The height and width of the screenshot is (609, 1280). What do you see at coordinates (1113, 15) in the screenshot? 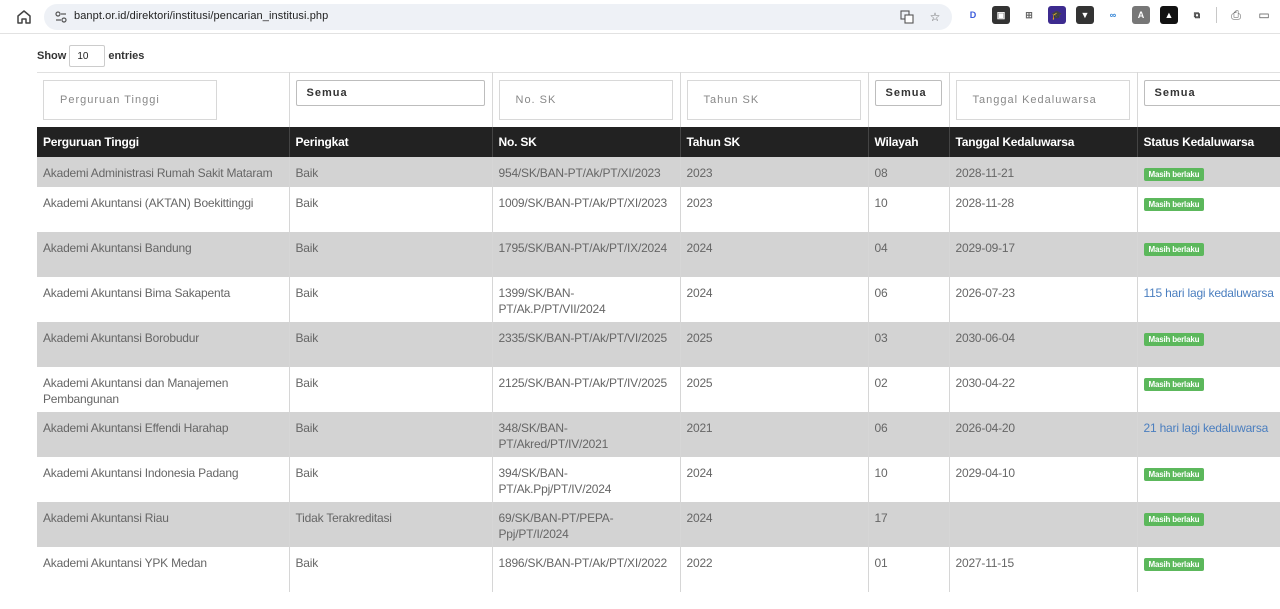
I see `ext-glasses-icon: ∞` at bounding box center [1113, 15].